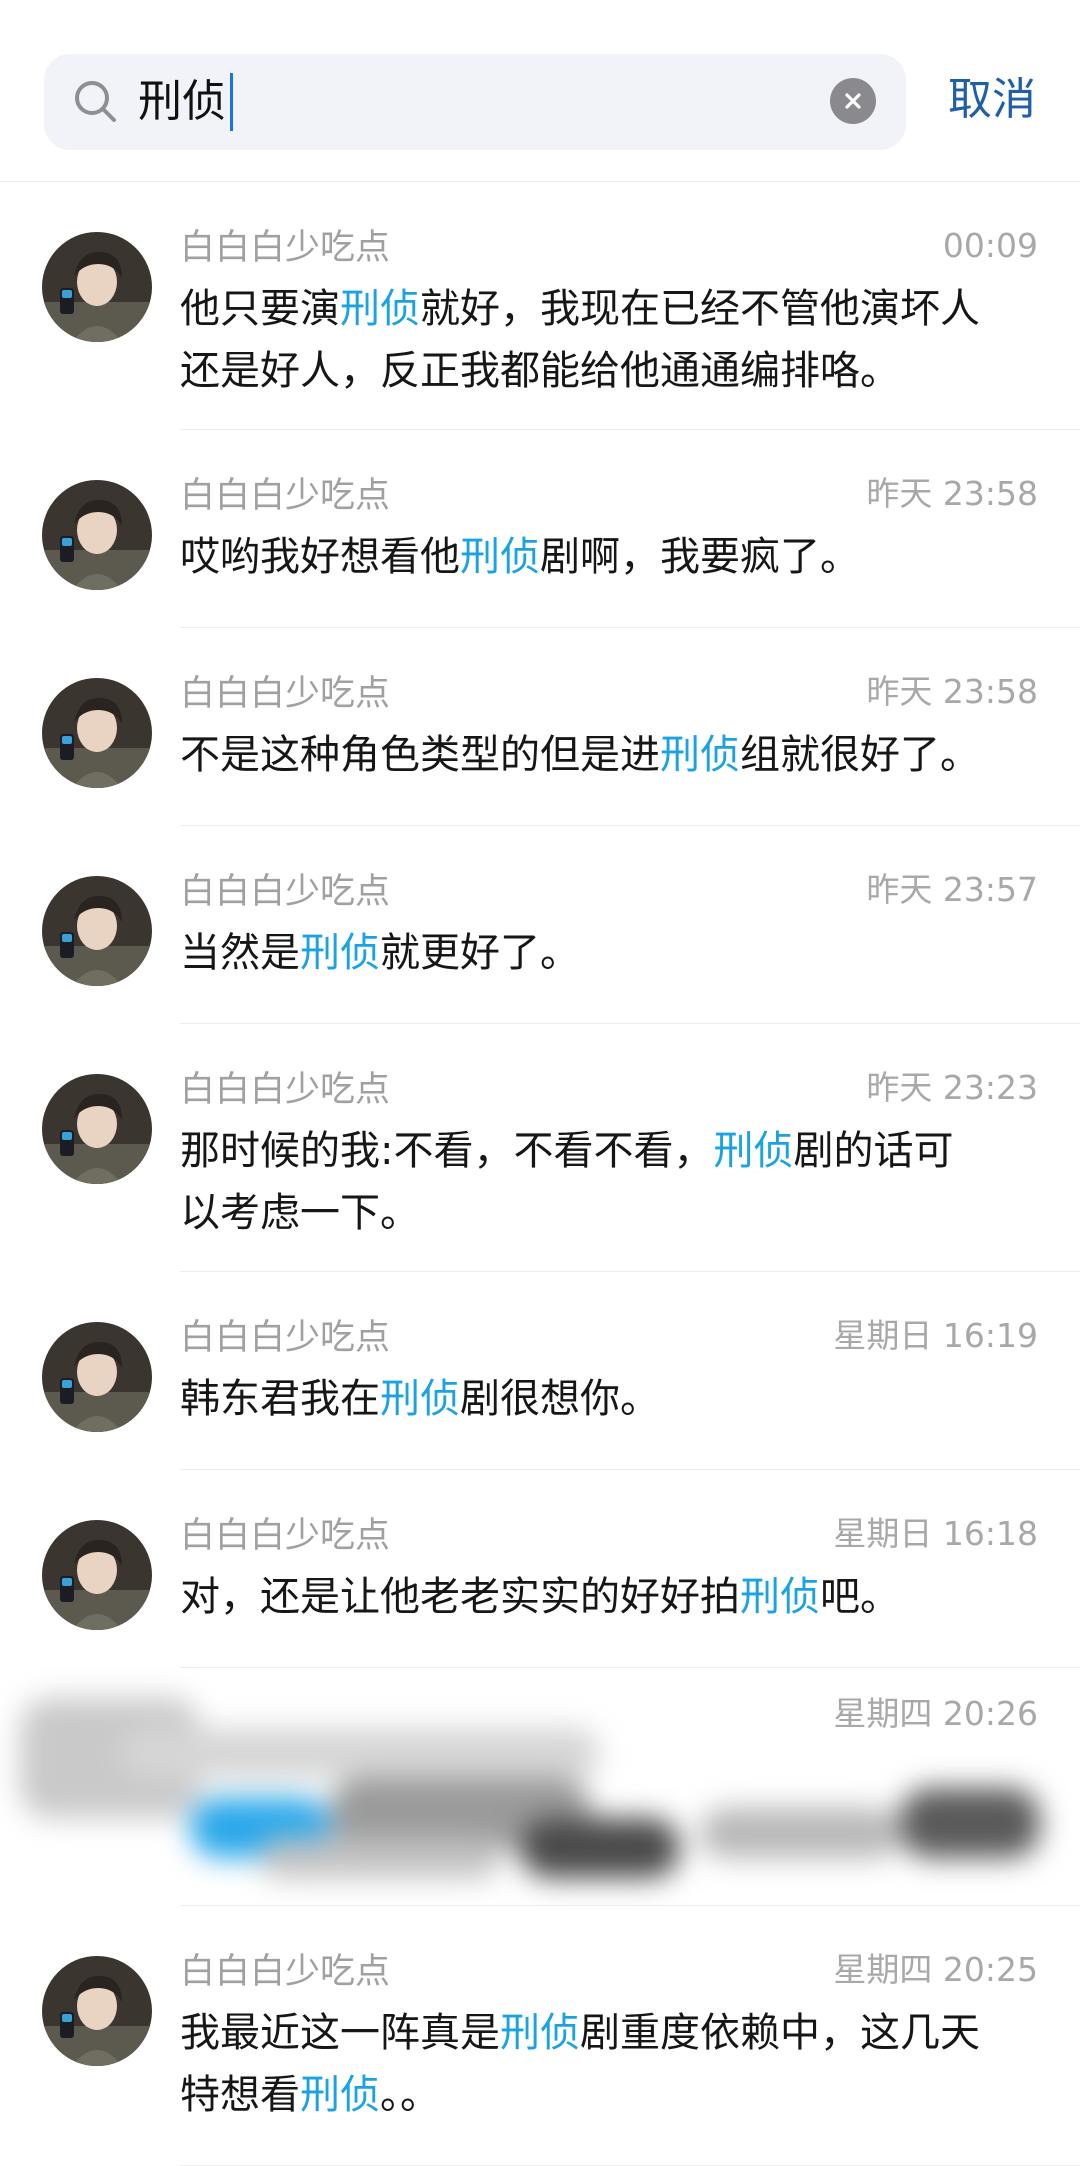 The image size is (1080, 2166). Describe the element at coordinates (240, 2095) in the screenshot. I see `text-segment: 特想看` at that location.